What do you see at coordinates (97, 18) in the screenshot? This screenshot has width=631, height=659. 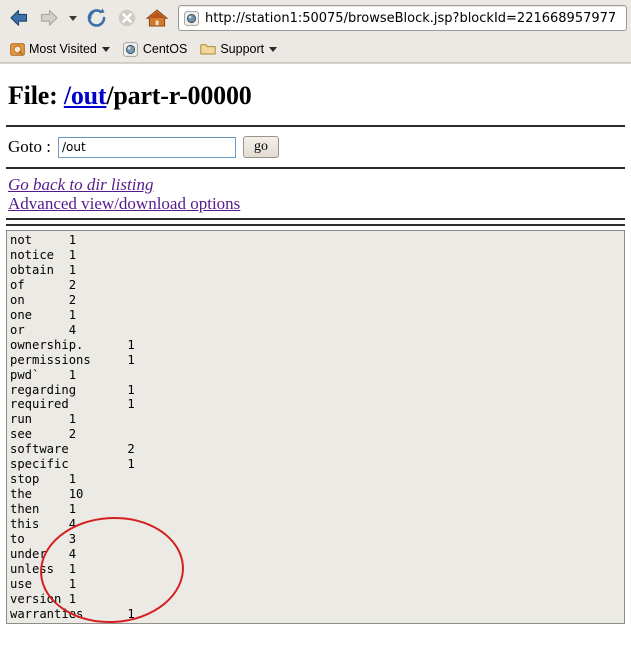 I see `reload-button` at bounding box center [97, 18].